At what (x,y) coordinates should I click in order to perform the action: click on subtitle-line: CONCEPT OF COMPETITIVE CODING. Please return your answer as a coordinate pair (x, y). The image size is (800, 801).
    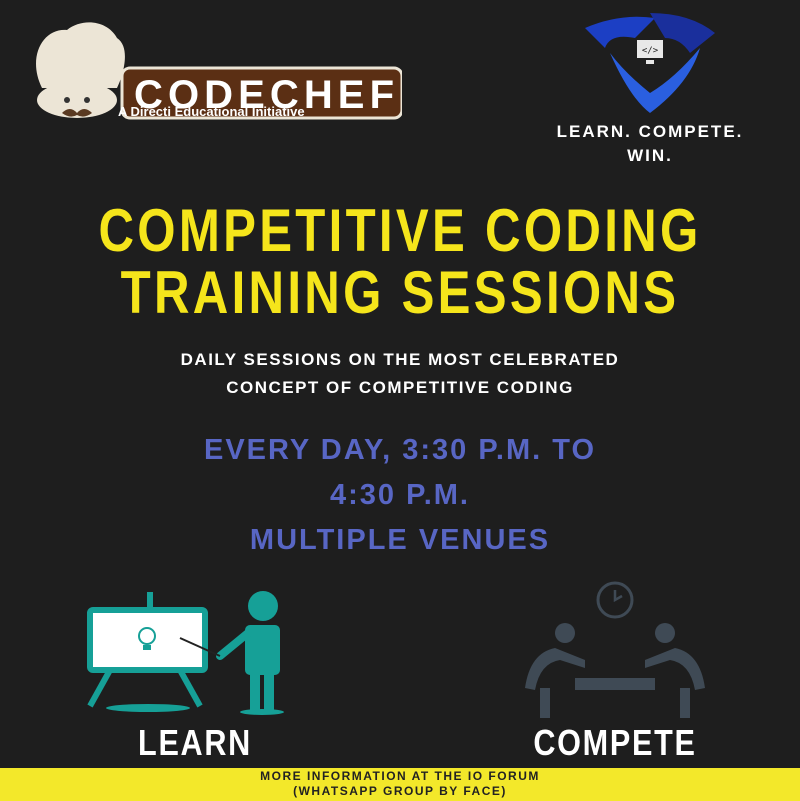
    Looking at the image, I should click on (400, 387).